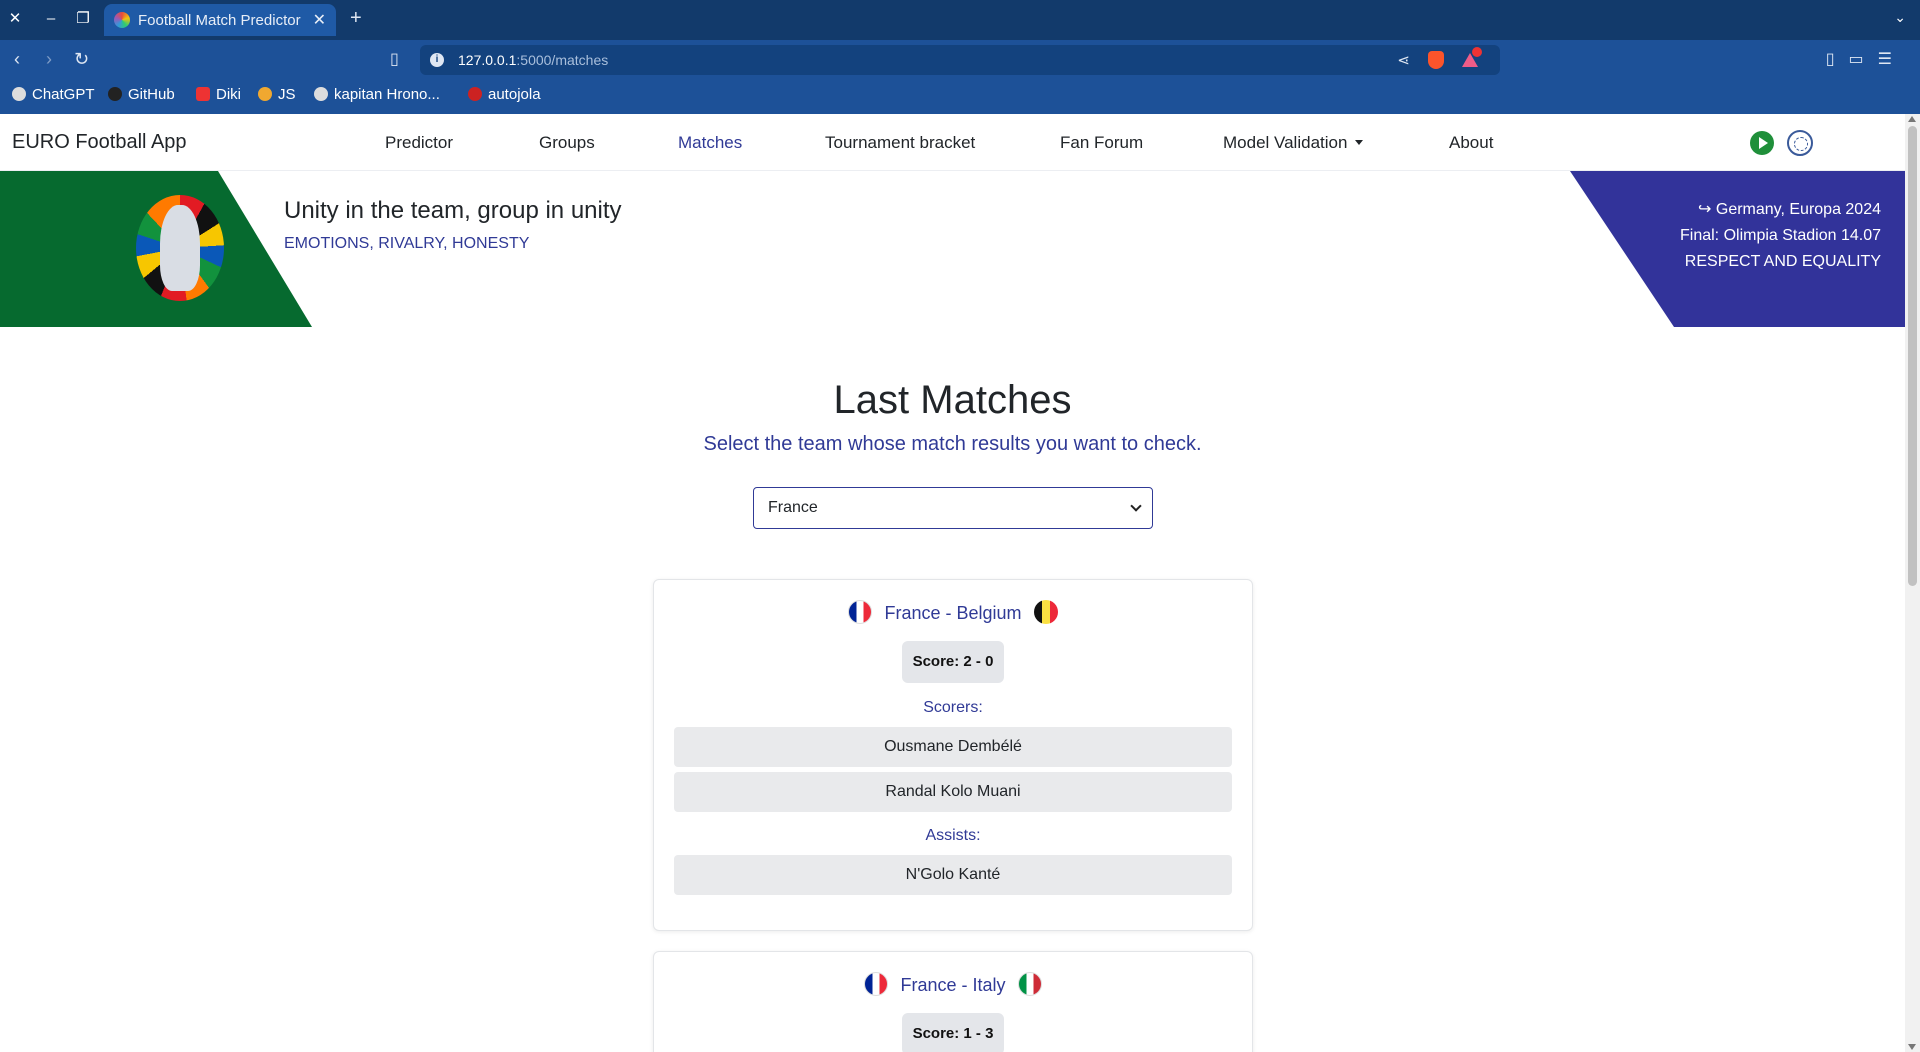 The height and width of the screenshot is (1052, 1920). What do you see at coordinates (487, 60) in the screenshot?
I see `url-host: 127.0.0.1` at bounding box center [487, 60].